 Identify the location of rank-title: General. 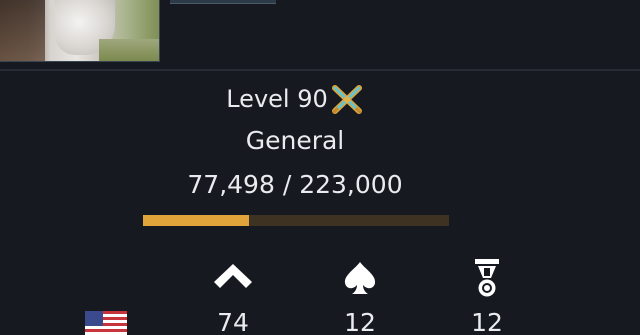
(295, 140).